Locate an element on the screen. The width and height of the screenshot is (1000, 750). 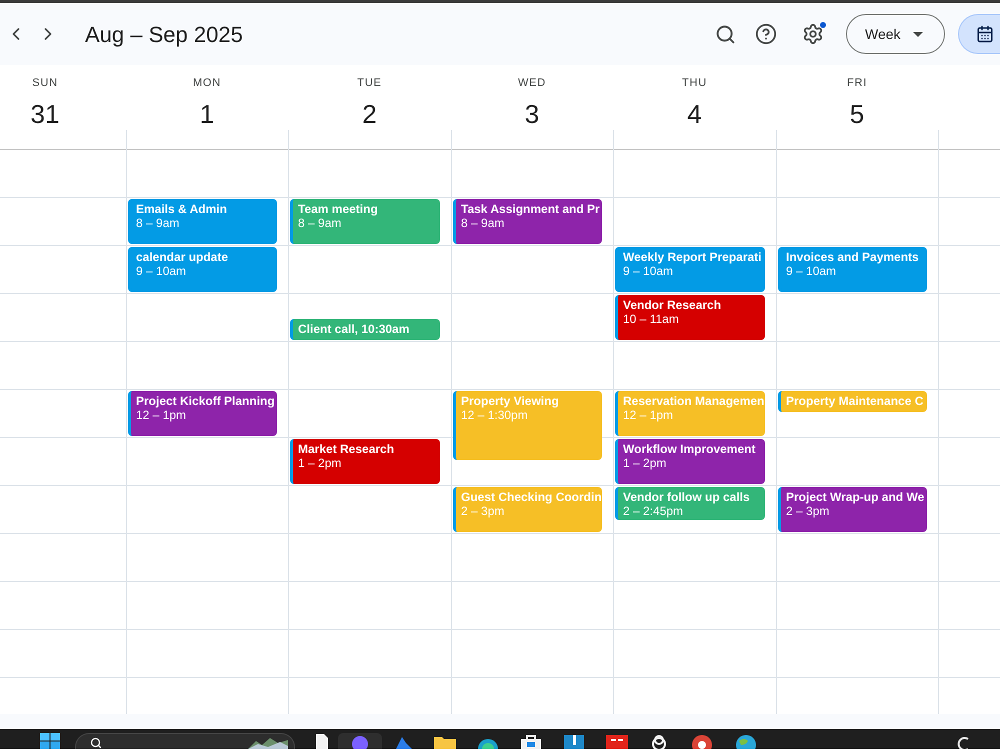
weekday-label: THU is located at coordinates (694, 83).